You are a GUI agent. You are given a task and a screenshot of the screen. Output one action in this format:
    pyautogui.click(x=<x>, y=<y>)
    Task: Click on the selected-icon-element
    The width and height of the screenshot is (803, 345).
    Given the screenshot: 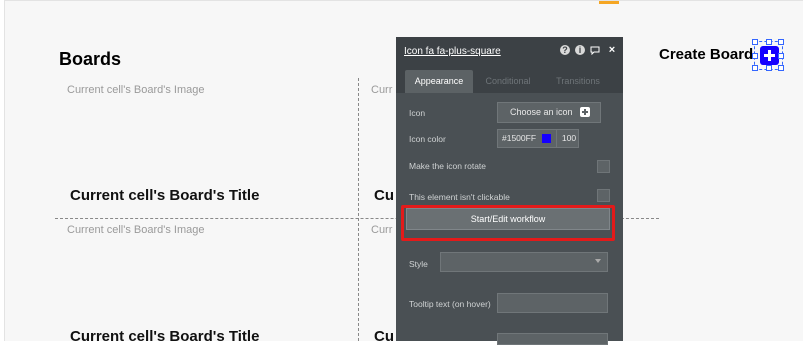 What is the action you would take?
    pyautogui.click(x=768, y=55)
    